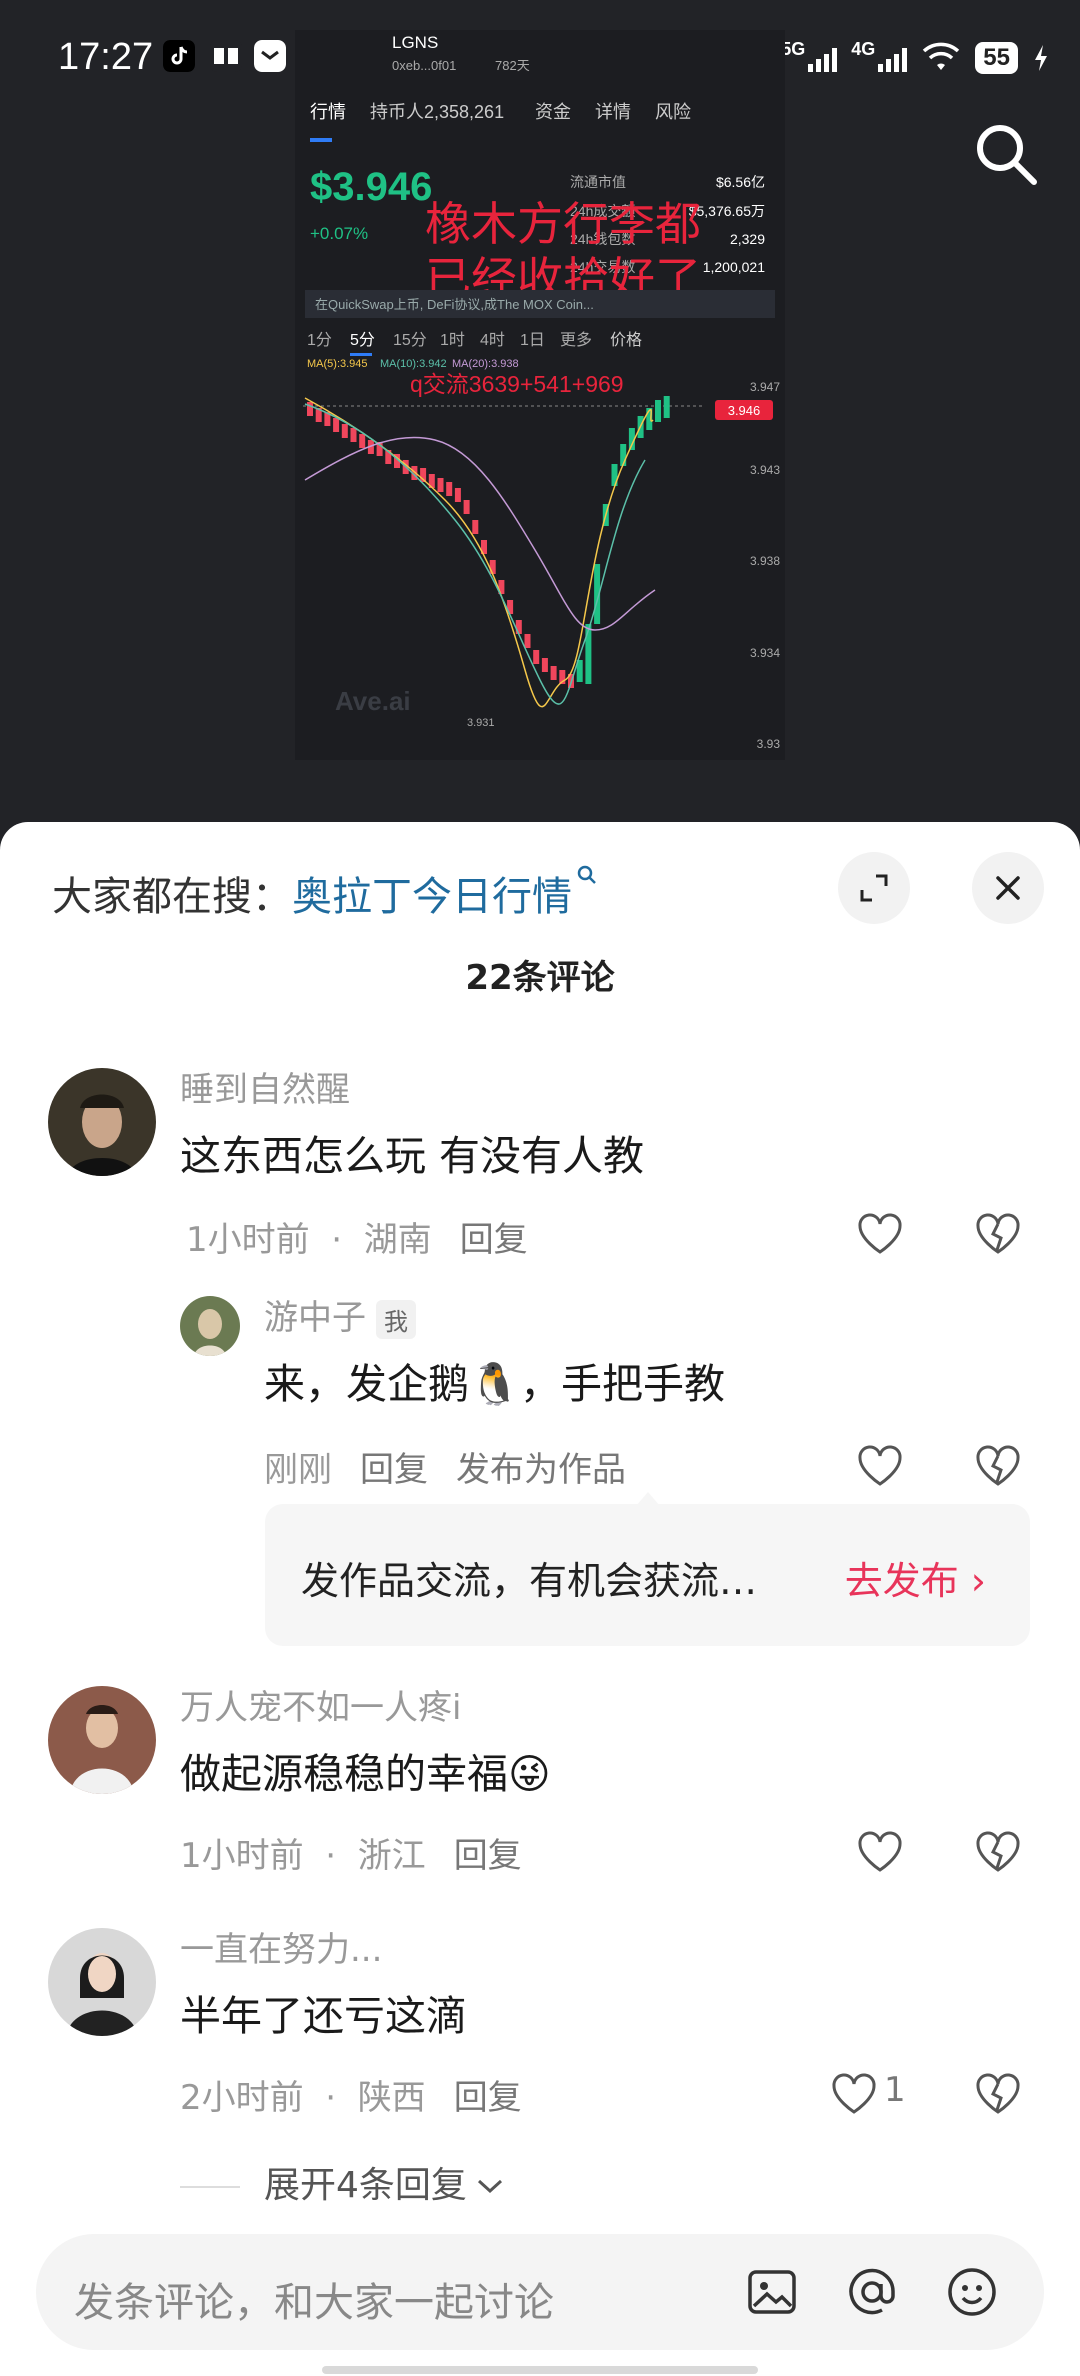 The height and width of the screenshot is (2376, 1080). What do you see at coordinates (371, 187) in the screenshot?
I see `current-price: $3.946` at bounding box center [371, 187].